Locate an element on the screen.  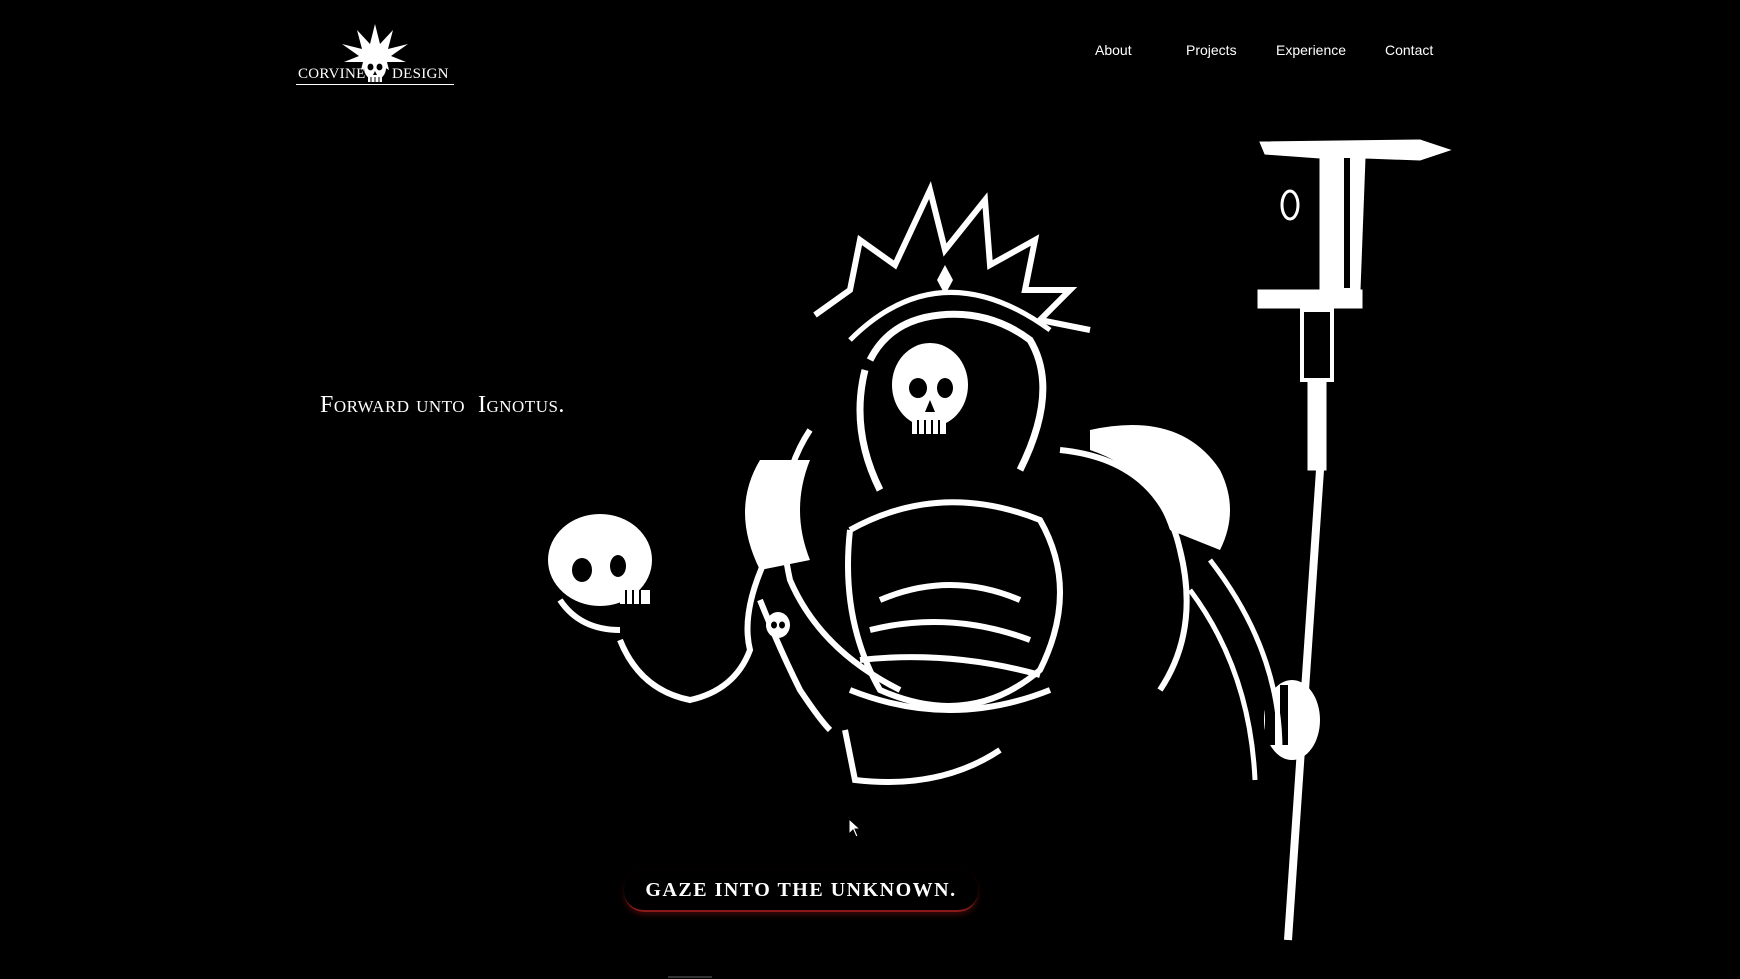
brand-logo: CORVINE DESIGN is located at coordinates (375, 58).